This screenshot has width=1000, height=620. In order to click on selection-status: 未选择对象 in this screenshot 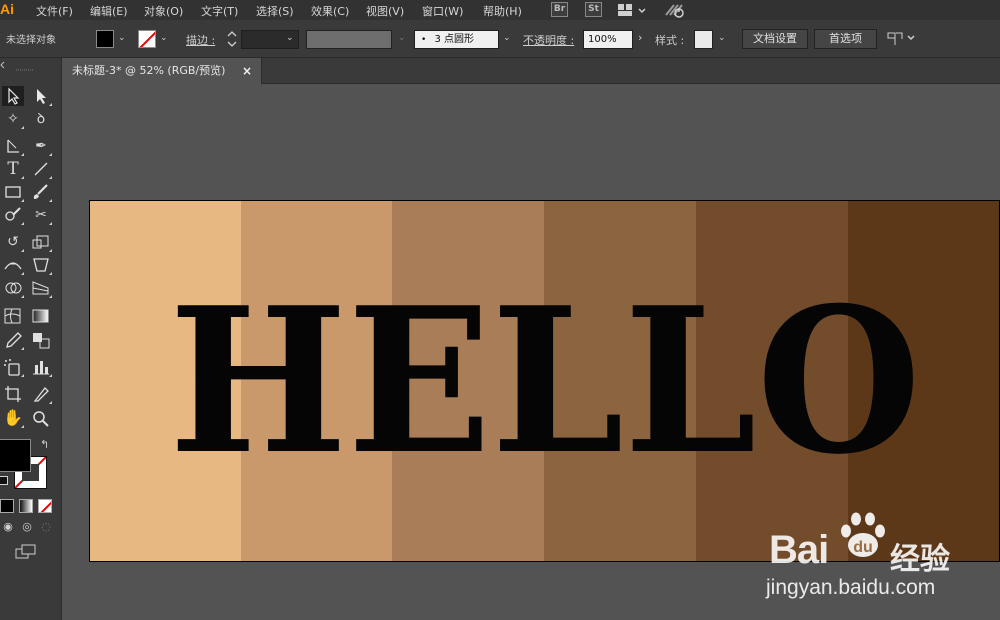, I will do `click(31, 40)`.